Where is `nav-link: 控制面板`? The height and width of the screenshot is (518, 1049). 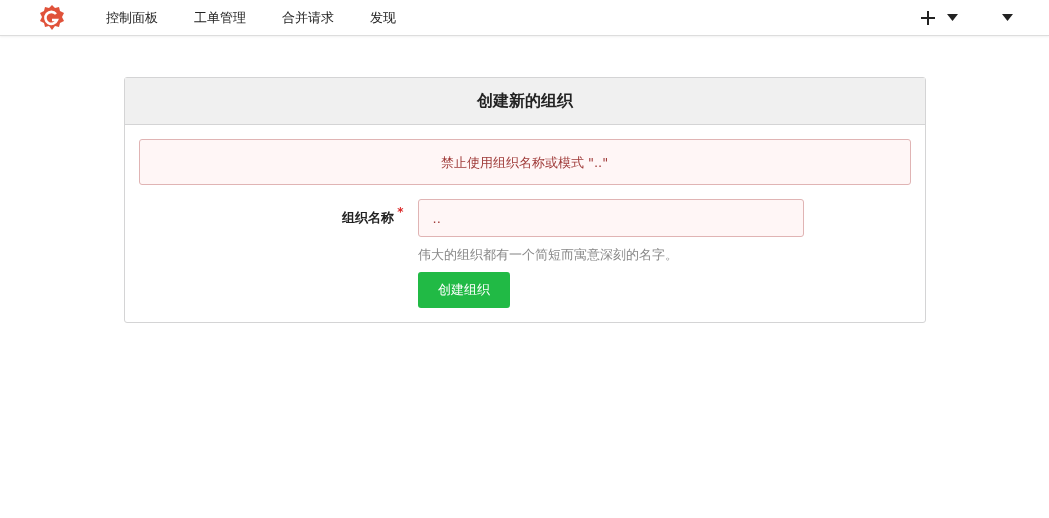
nav-link: 控制面板 is located at coordinates (132, 17).